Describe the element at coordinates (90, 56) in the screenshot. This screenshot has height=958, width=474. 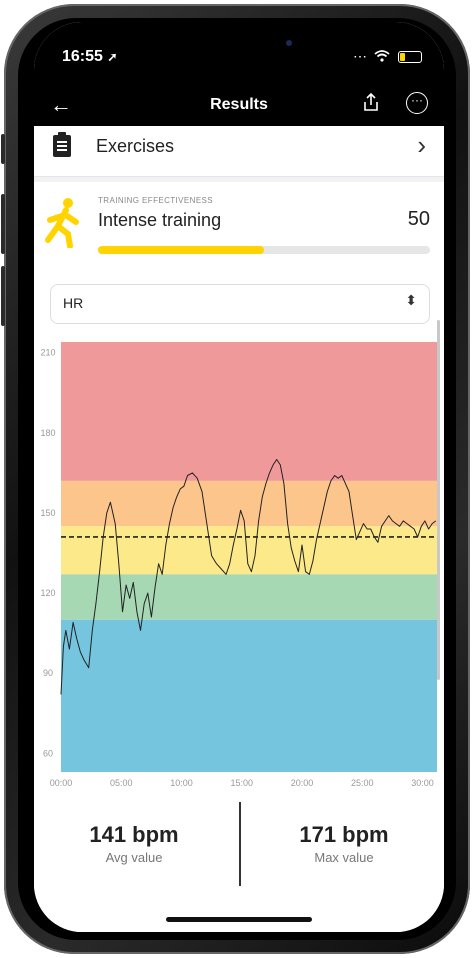
I see `status-time: 16:55 ➚` at that location.